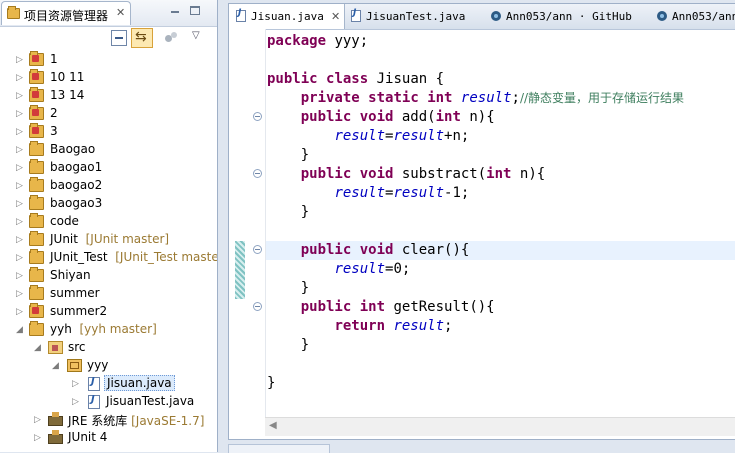 The height and width of the screenshot is (453, 735). What do you see at coordinates (76, 185) in the screenshot?
I see `tree-item-label: baogao2` at bounding box center [76, 185].